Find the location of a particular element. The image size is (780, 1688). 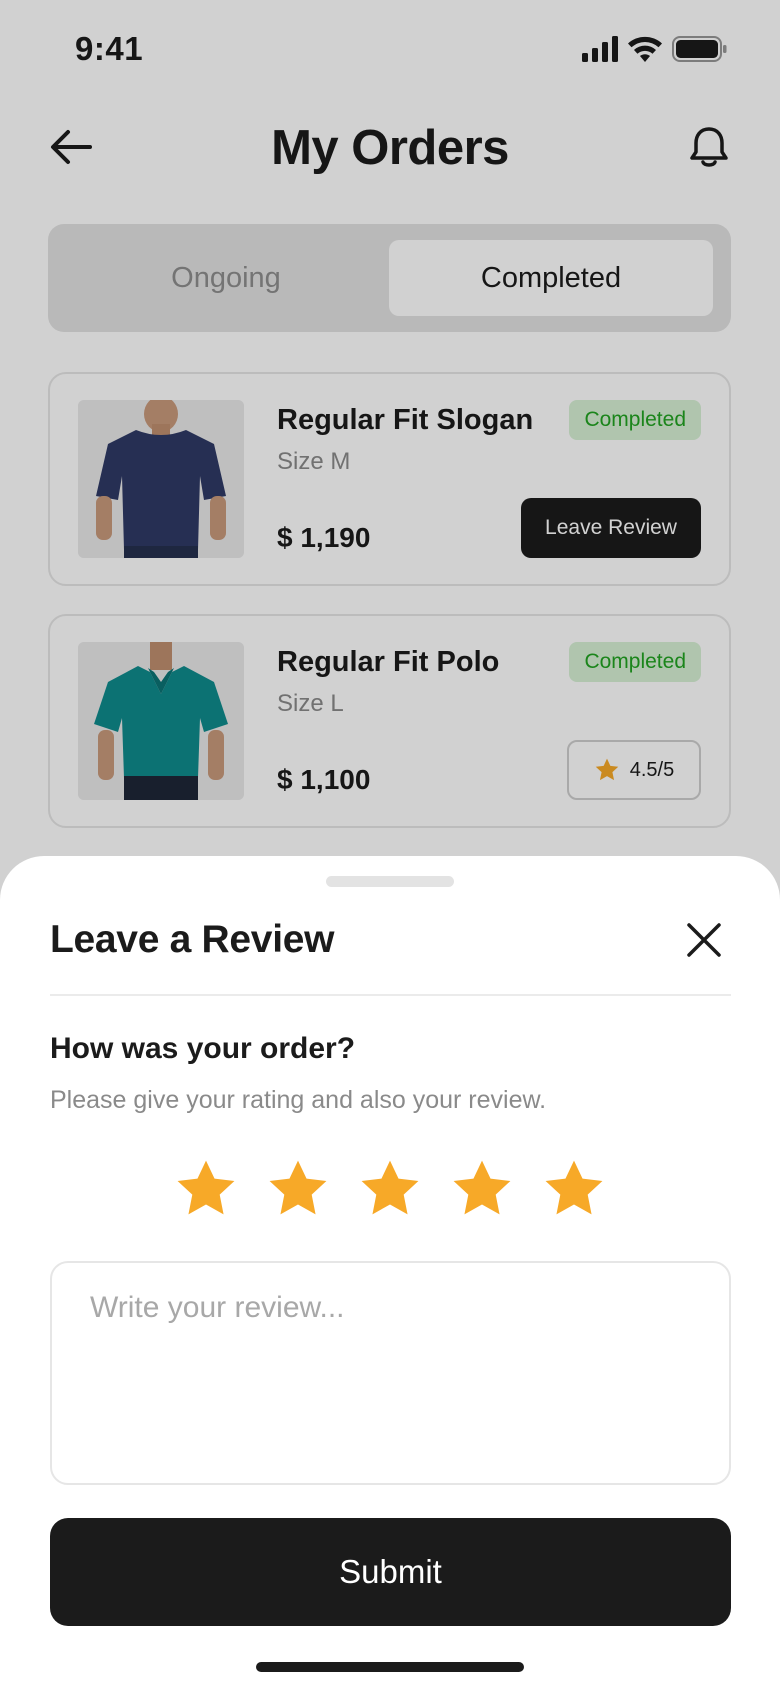

home-indicator is located at coordinates (390, 1667).